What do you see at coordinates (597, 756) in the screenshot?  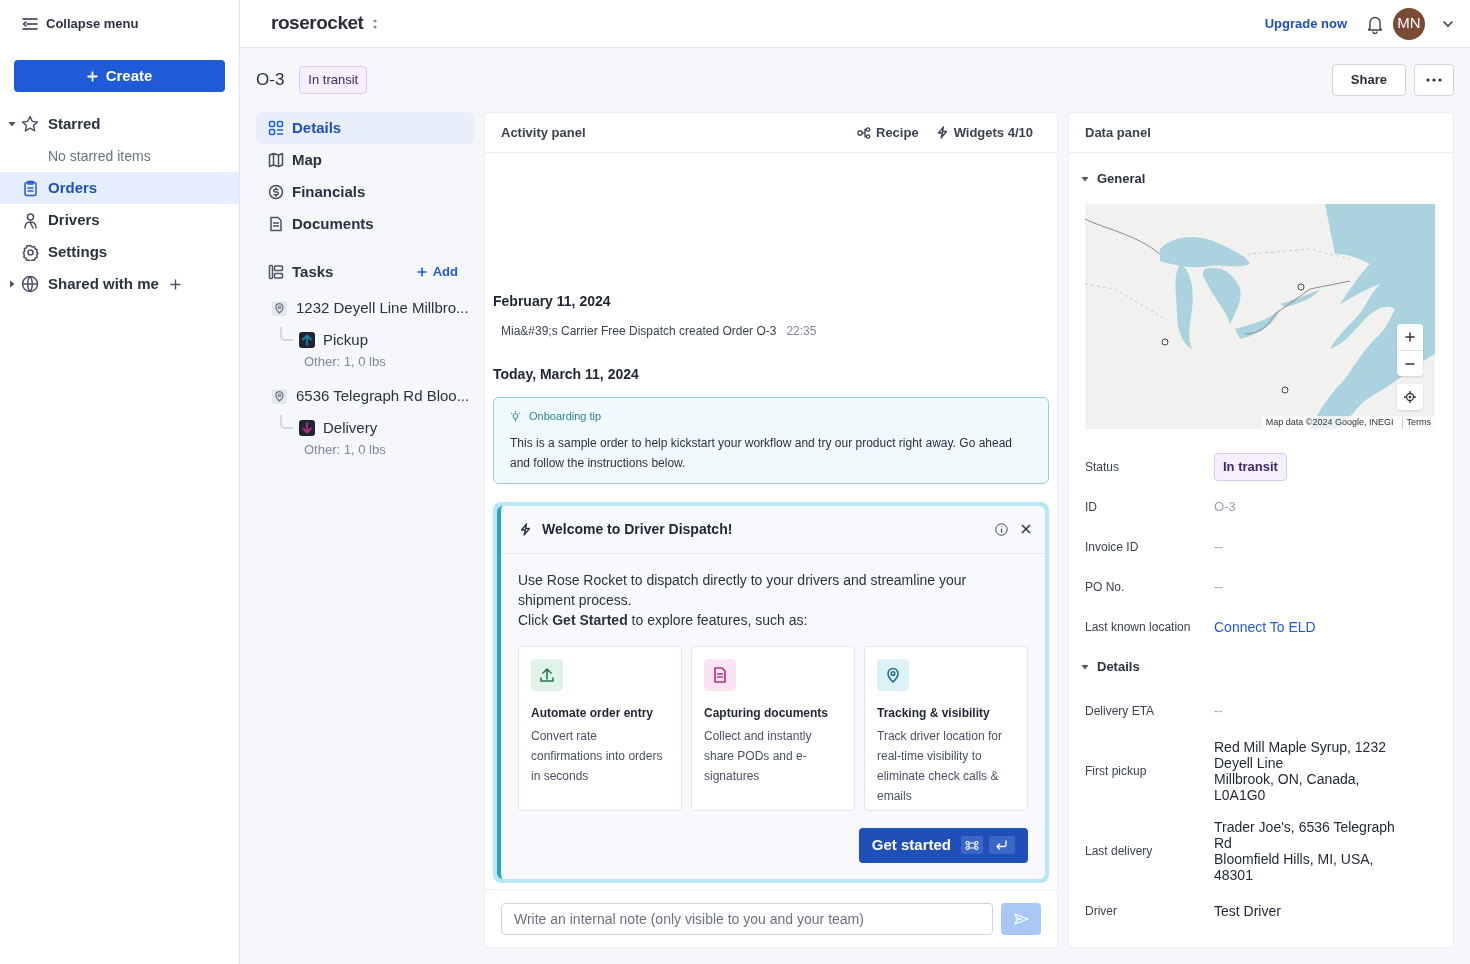 I see `feature-description: Convert rate confirmations into orders in seconds` at bounding box center [597, 756].